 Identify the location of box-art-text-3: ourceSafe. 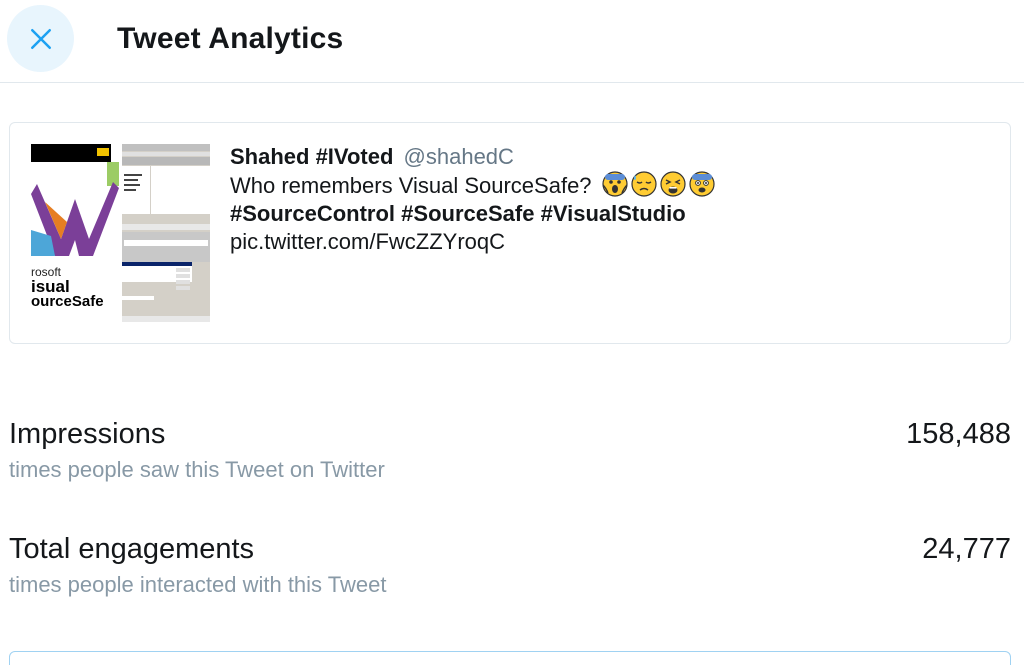
(67, 301).